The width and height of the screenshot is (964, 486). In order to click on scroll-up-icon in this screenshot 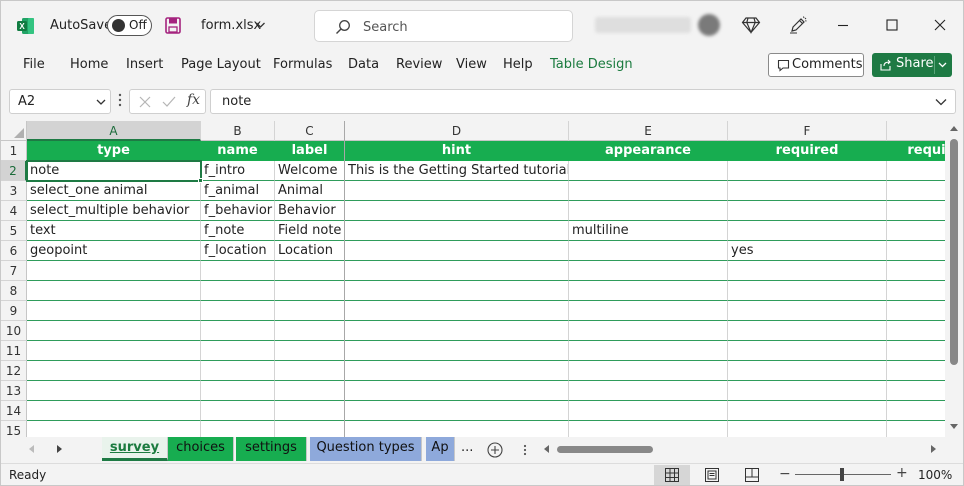, I will do `click(954, 128)`.